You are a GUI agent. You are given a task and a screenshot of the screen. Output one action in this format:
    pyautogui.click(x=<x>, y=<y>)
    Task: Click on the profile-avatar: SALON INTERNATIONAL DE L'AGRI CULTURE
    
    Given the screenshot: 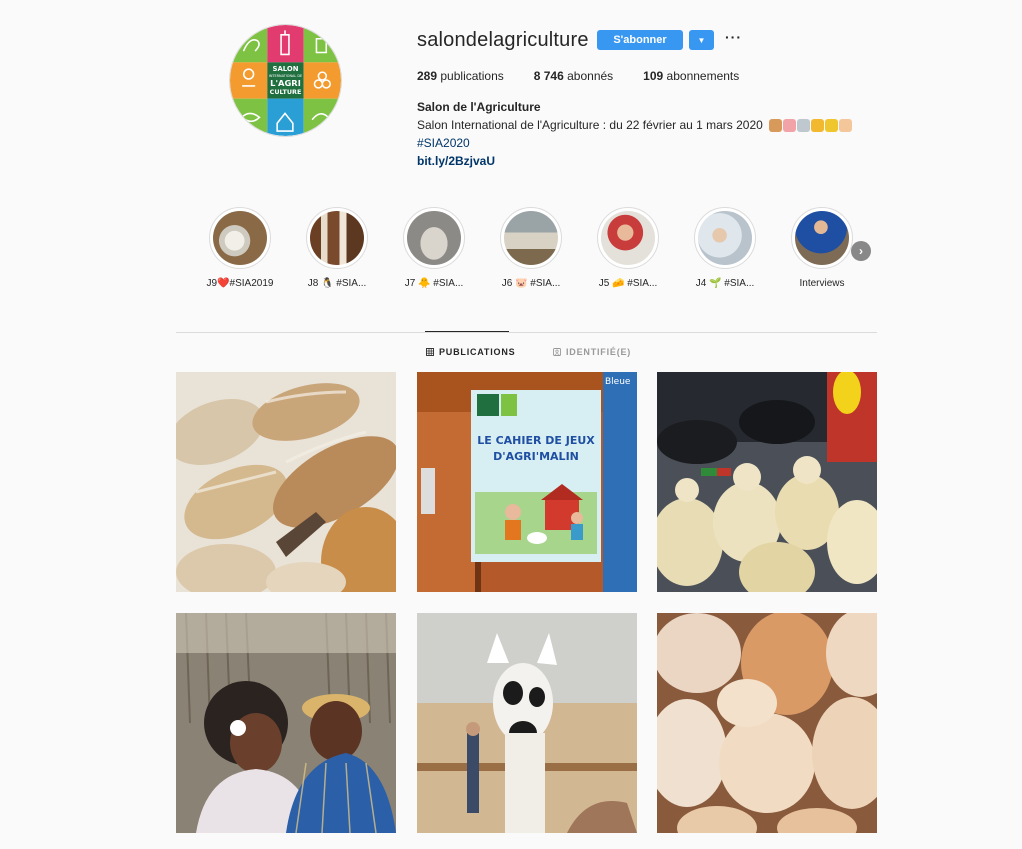 What is the action you would take?
    pyautogui.click(x=285, y=80)
    